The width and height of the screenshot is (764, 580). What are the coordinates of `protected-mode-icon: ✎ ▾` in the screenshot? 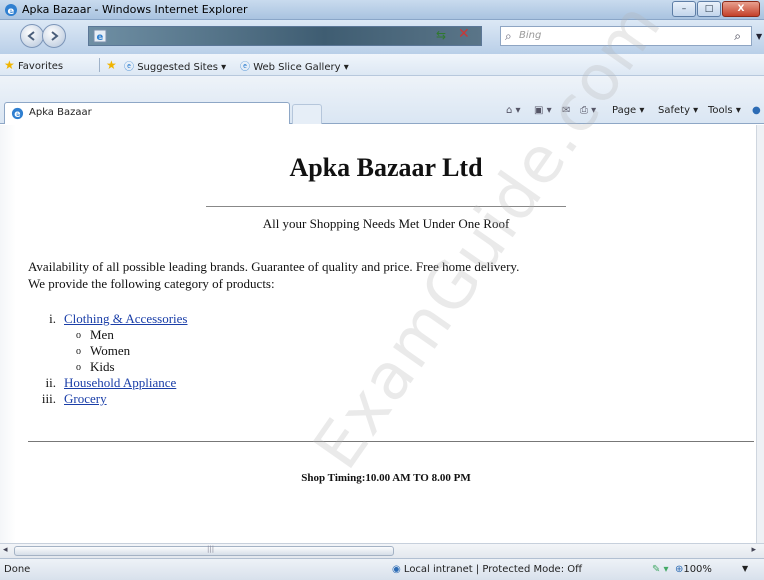 It's located at (660, 569).